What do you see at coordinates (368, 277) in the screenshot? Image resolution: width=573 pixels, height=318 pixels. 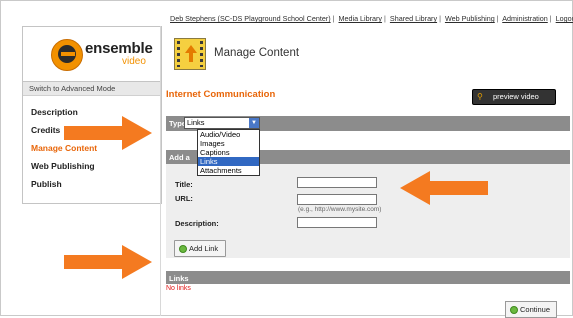 I see `links-bar: Links` at bounding box center [368, 277].